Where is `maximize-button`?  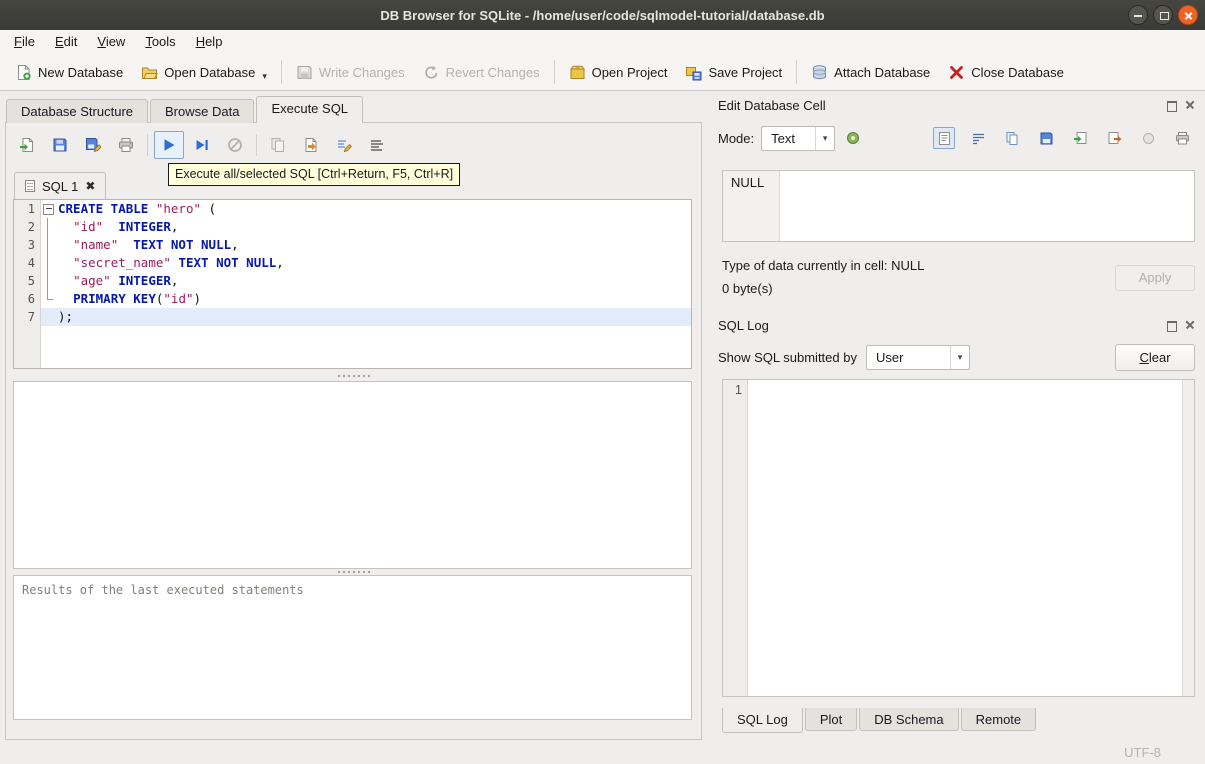 maximize-button is located at coordinates (1163, 15).